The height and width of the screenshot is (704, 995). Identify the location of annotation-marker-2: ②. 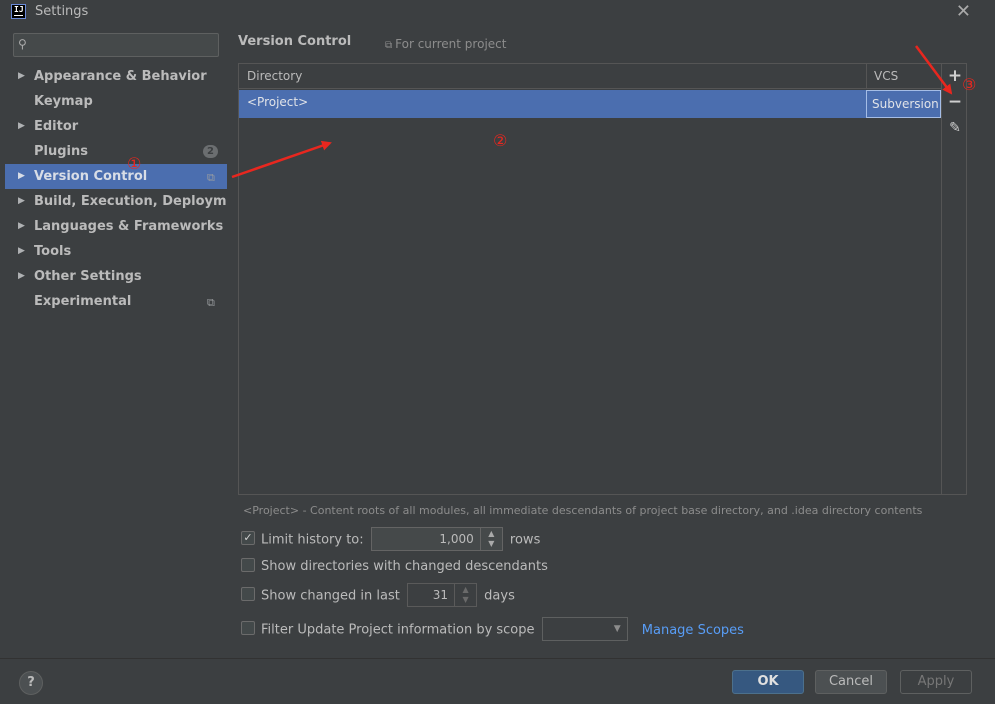
(500, 140).